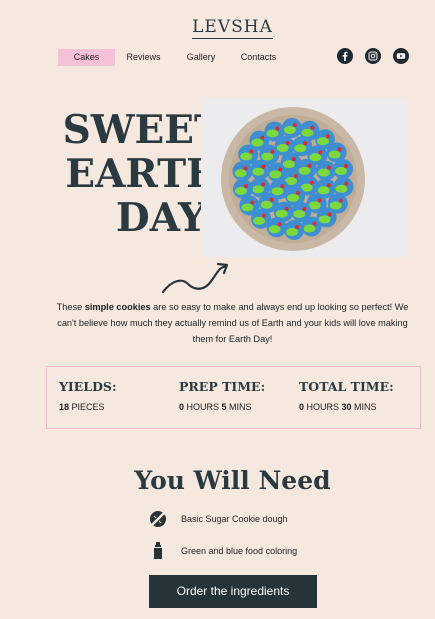 The image size is (435, 619). I want to click on stat-total-time: TOTAL TIME: 0 HOURS 30 MINS, so click(346, 395).